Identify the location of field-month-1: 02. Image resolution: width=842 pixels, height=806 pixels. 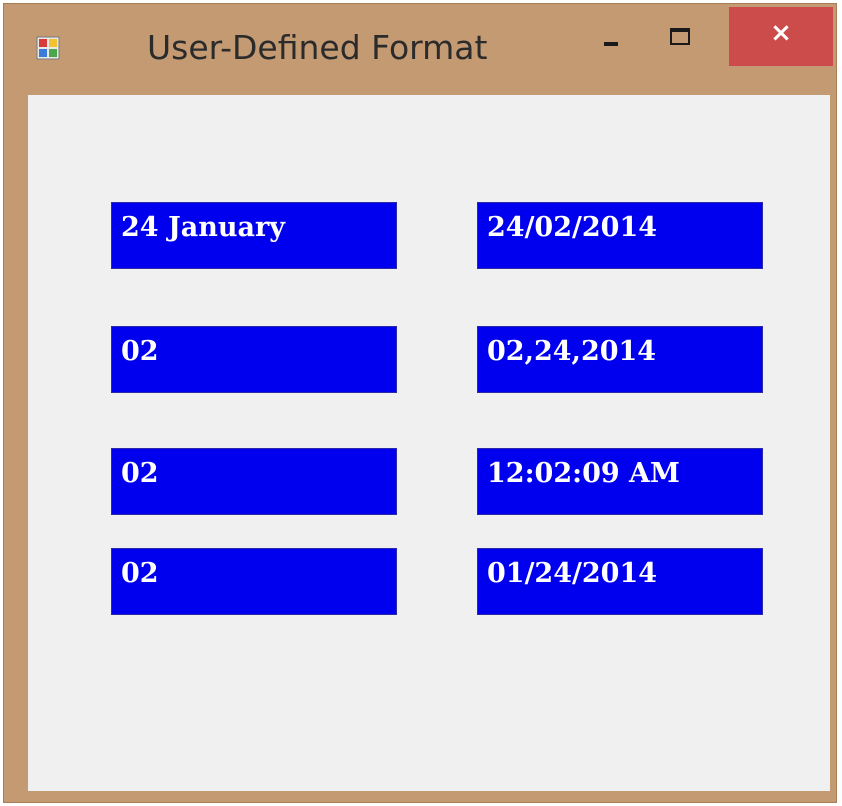
(254, 359).